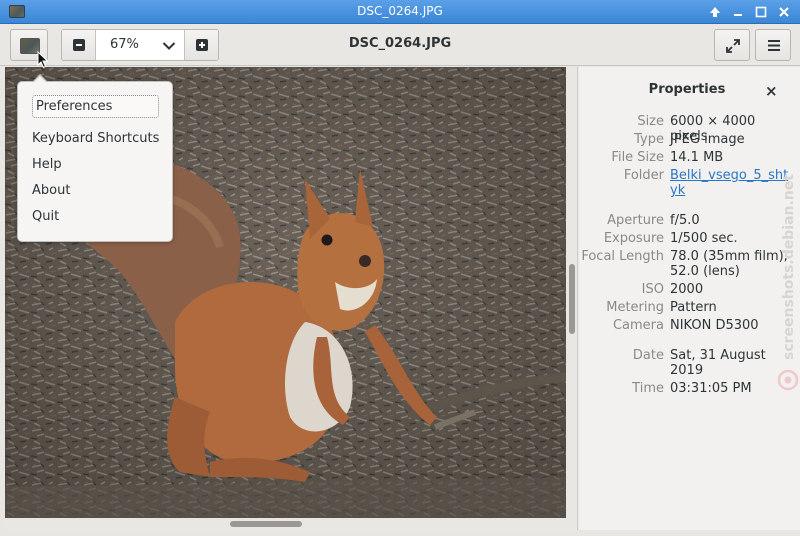  I want to click on menu-item-label: About, so click(51, 190).